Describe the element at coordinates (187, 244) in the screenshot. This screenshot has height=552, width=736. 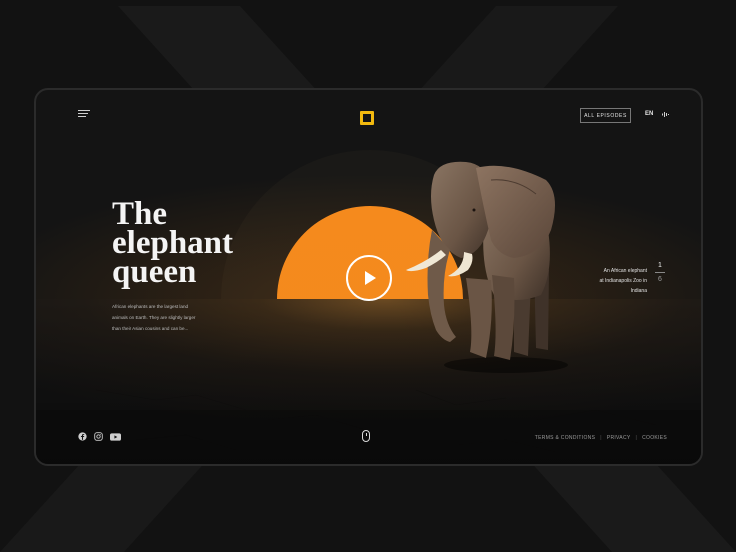
I see `page-title: The elephant queen` at that location.